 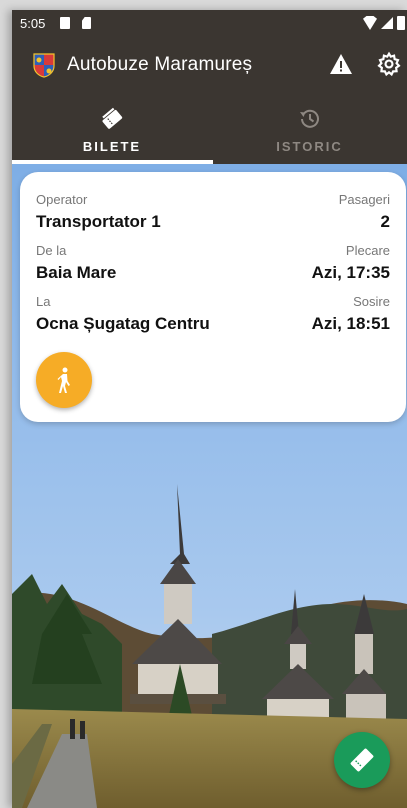 I want to click on tab-bar: BILETE ISTORIC, so click(x=209, y=130).